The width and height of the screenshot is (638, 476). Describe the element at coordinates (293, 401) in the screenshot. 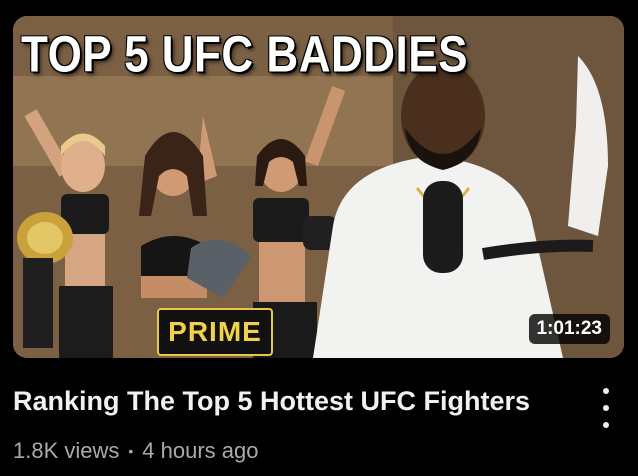

I see `video-title: Ranking The Top 5 Hottest UFC Fighters` at that location.